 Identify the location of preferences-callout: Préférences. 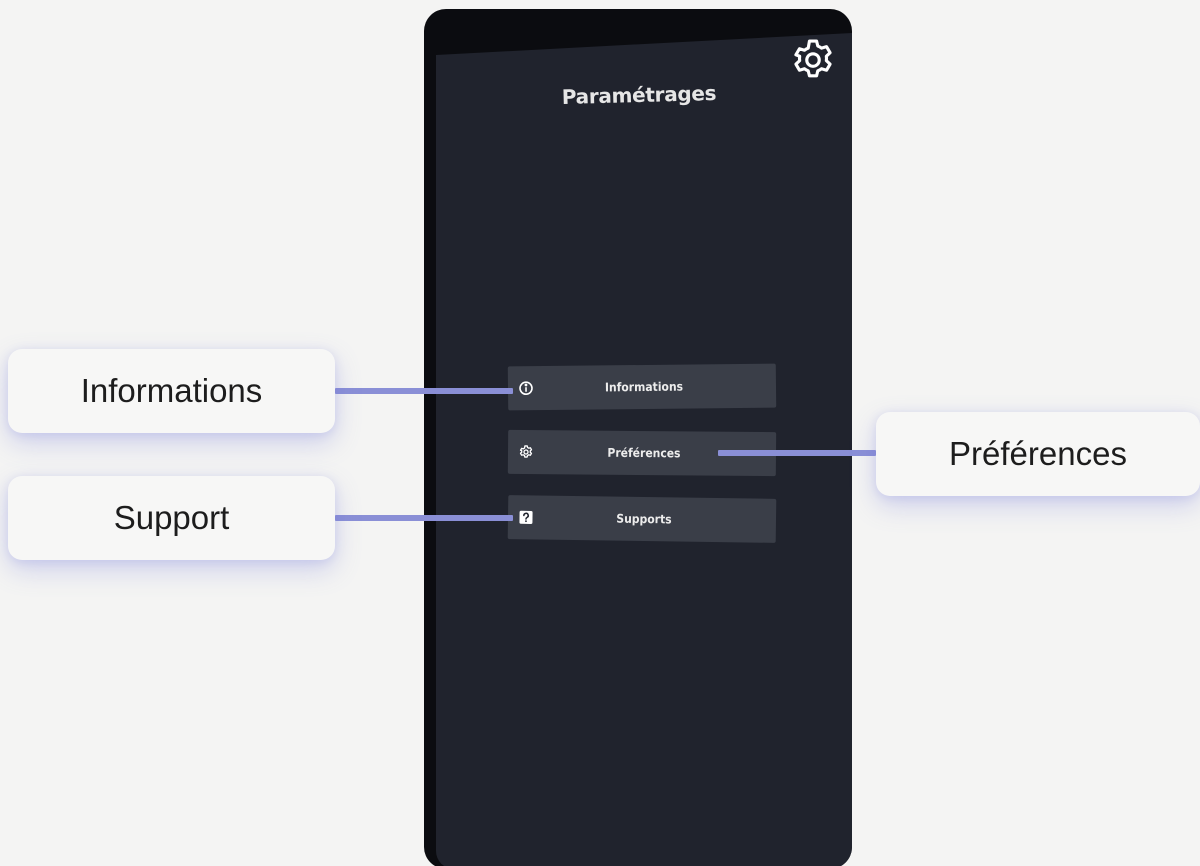
(1038, 454).